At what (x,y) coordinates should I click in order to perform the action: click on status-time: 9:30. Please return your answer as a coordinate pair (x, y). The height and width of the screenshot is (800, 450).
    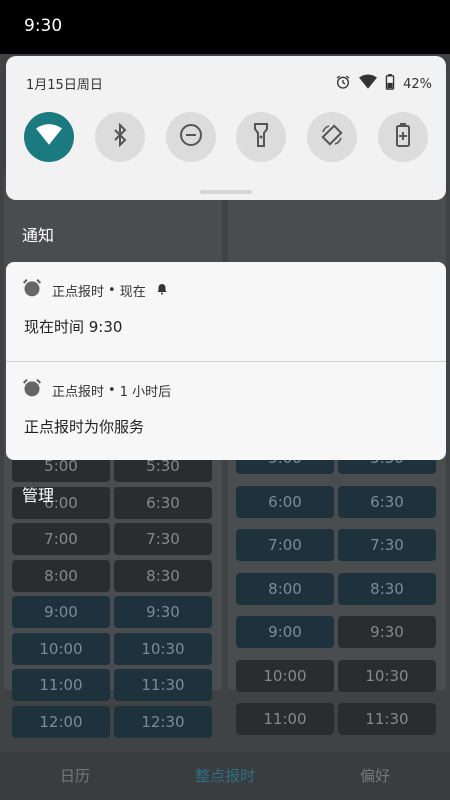
    Looking at the image, I should click on (43, 26).